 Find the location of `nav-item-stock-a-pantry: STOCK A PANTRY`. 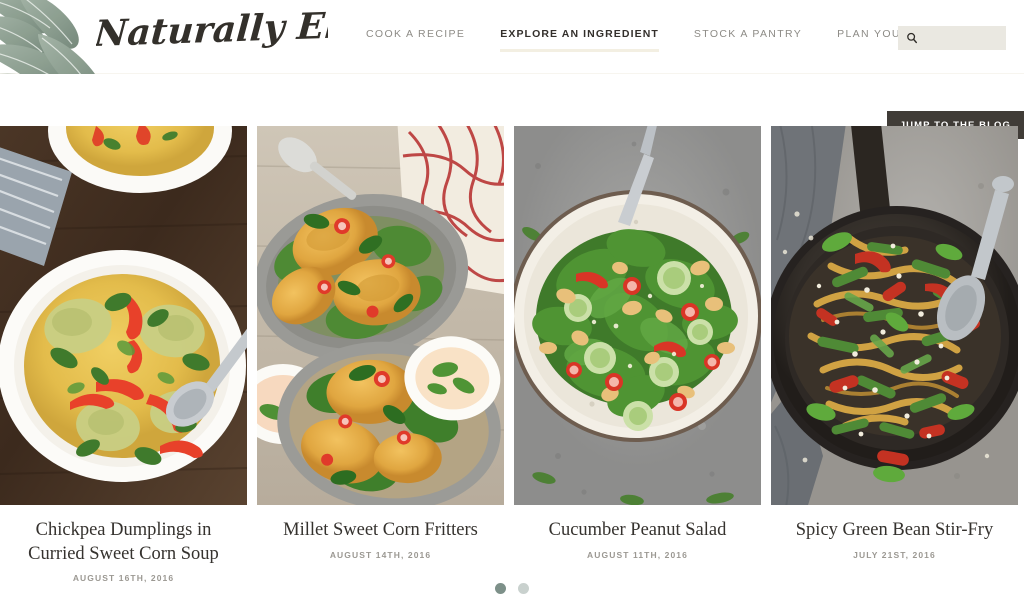

nav-item-stock-a-pantry: STOCK A PANTRY is located at coordinates (748, 40).